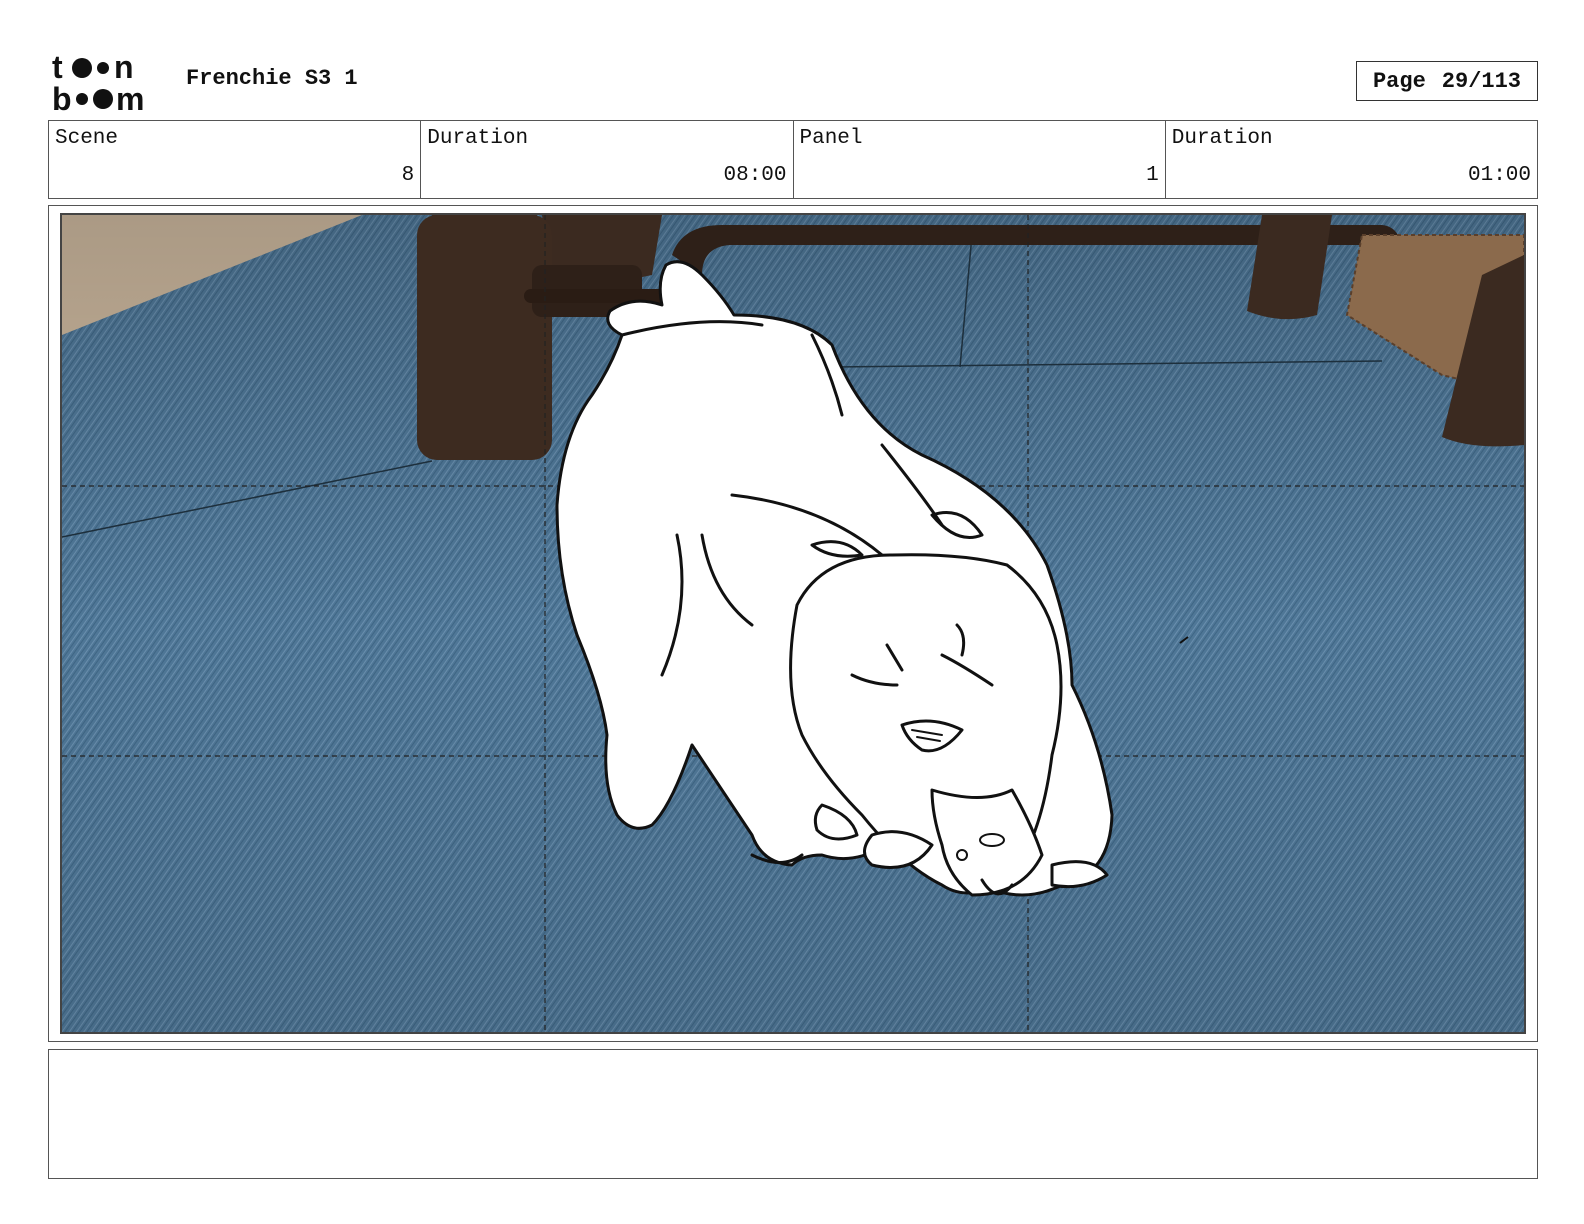  Describe the element at coordinates (1399, 81) in the screenshot. I see `page-label: Page` at that location.